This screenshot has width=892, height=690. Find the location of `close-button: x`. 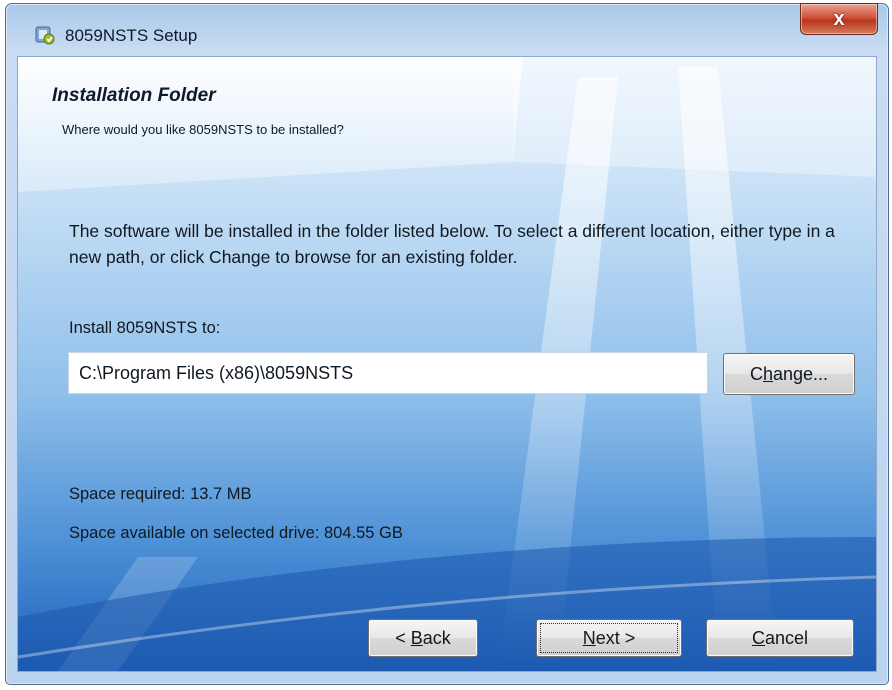

close-button: x is located at coordinates (839, 19).